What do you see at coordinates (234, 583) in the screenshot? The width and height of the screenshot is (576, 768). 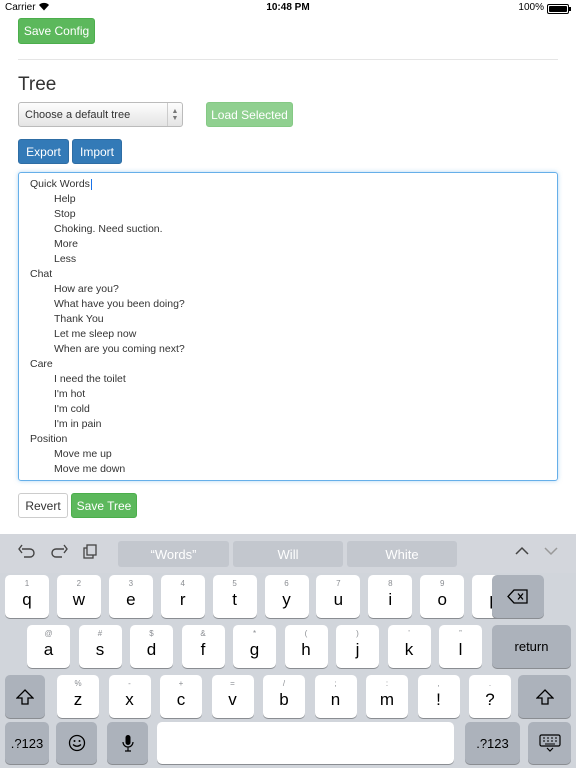 I see `key-hint: 5` at bounding box center [234, 583].